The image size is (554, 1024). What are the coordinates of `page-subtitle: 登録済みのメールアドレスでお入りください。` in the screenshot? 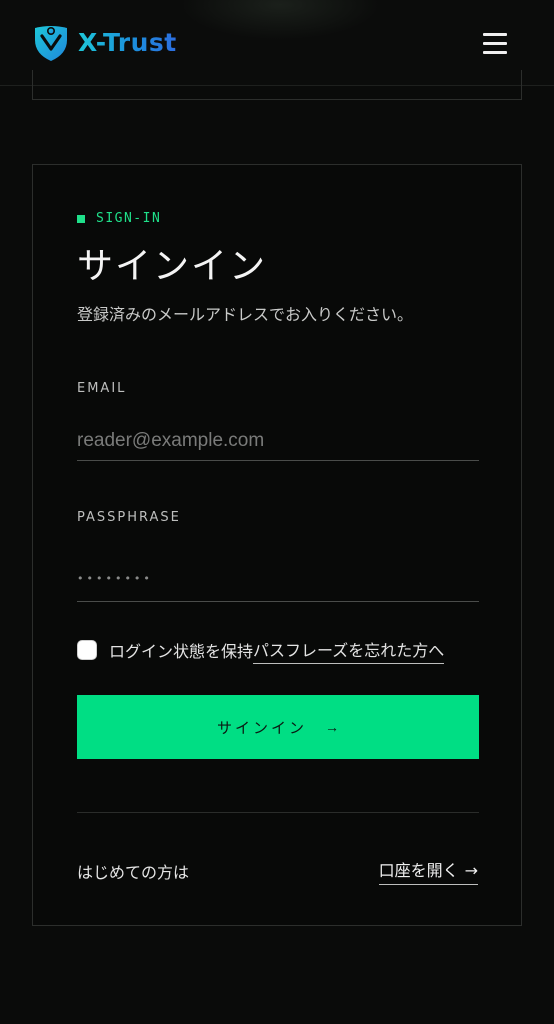 It's located at (245, 314).